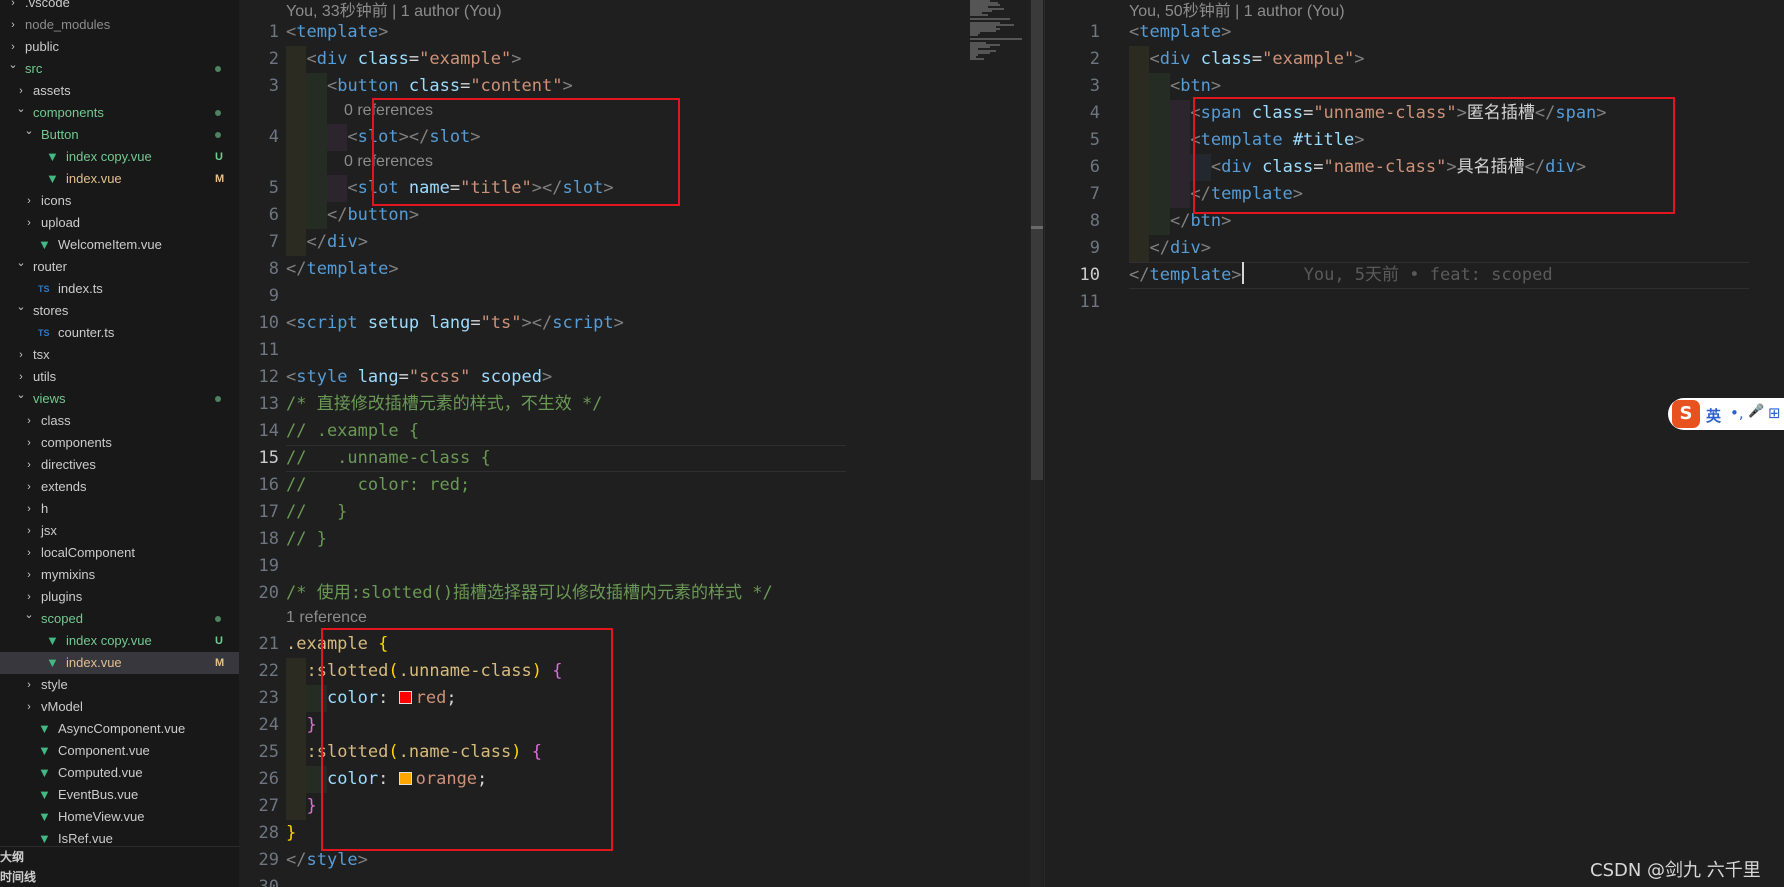 The image size is (1784, 887). Describe the element at coordinates (119, 729) in the screenshot. I see `tree-item-asynccomponent-vue: ▼ AsyncComponent.vue` at that location.